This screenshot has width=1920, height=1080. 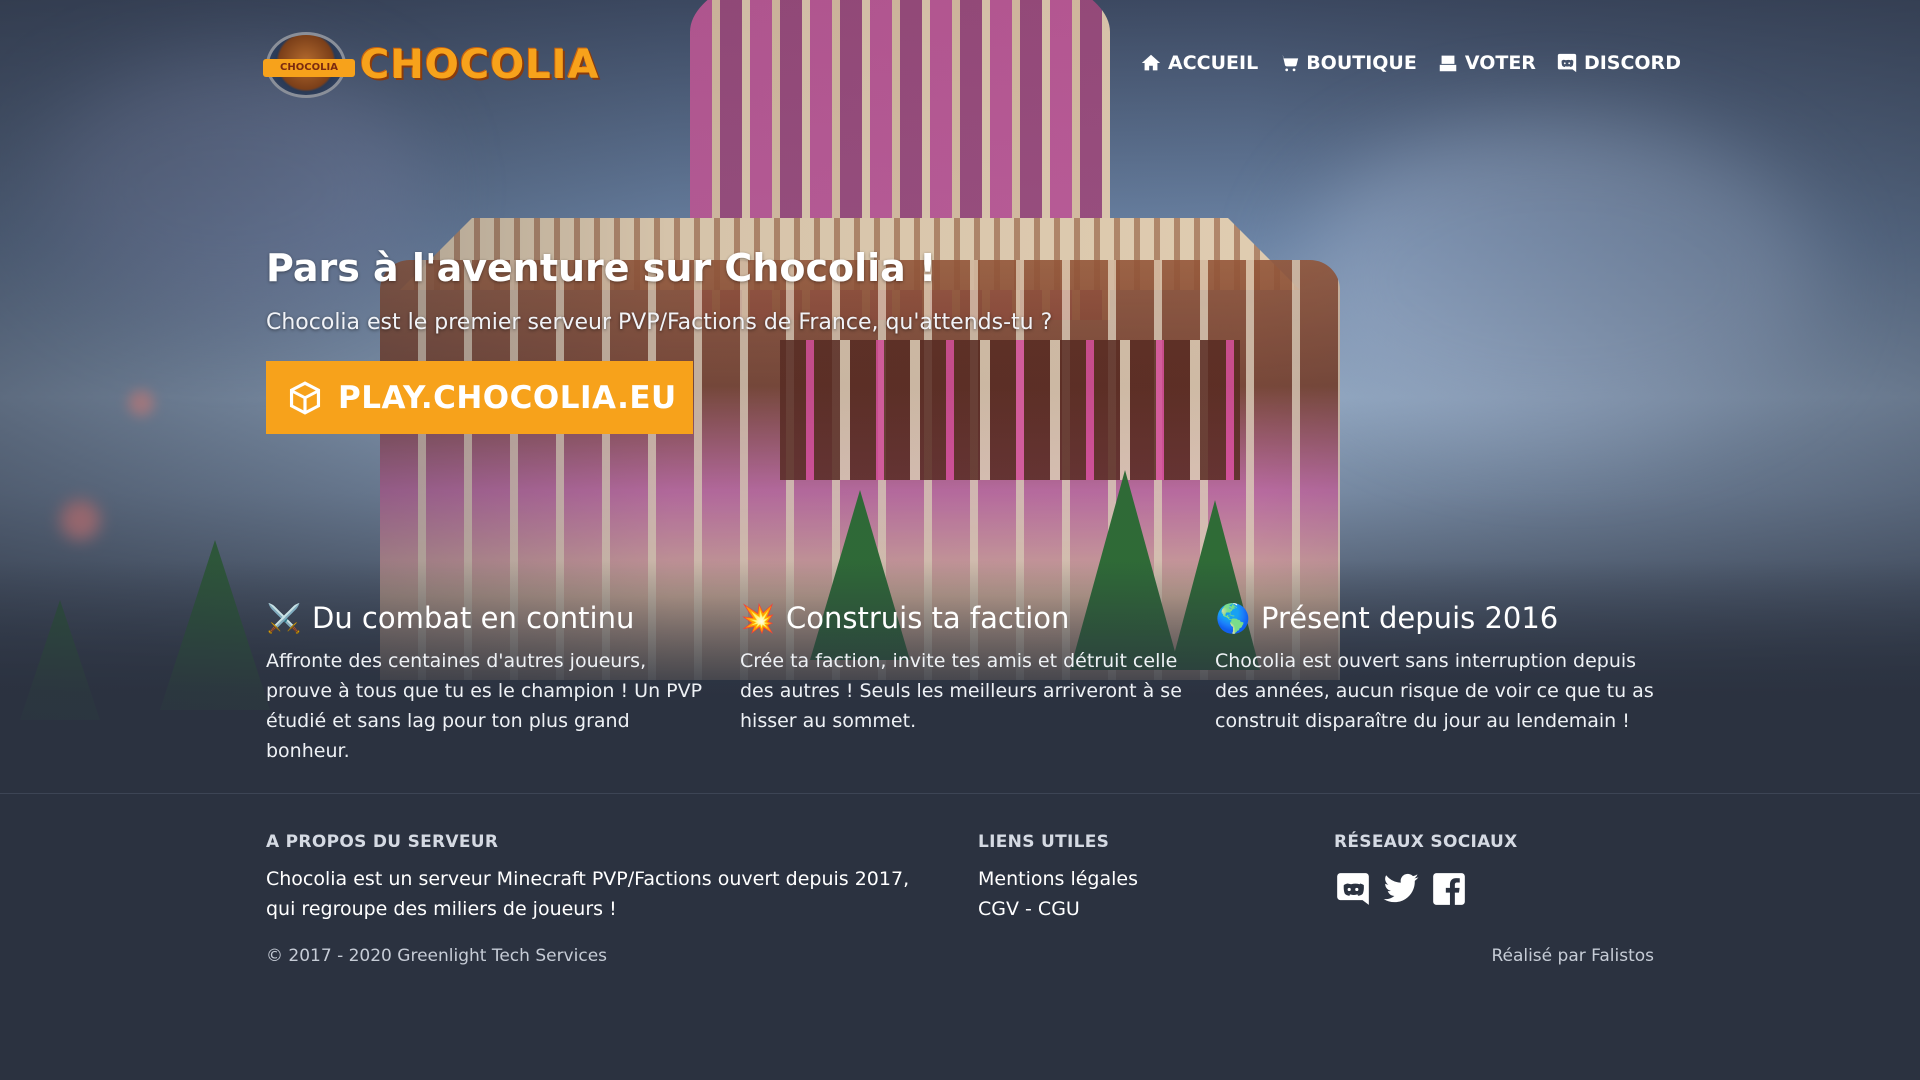 I want to click on nav-voter: VOTER, so click(x=1486, y=63).